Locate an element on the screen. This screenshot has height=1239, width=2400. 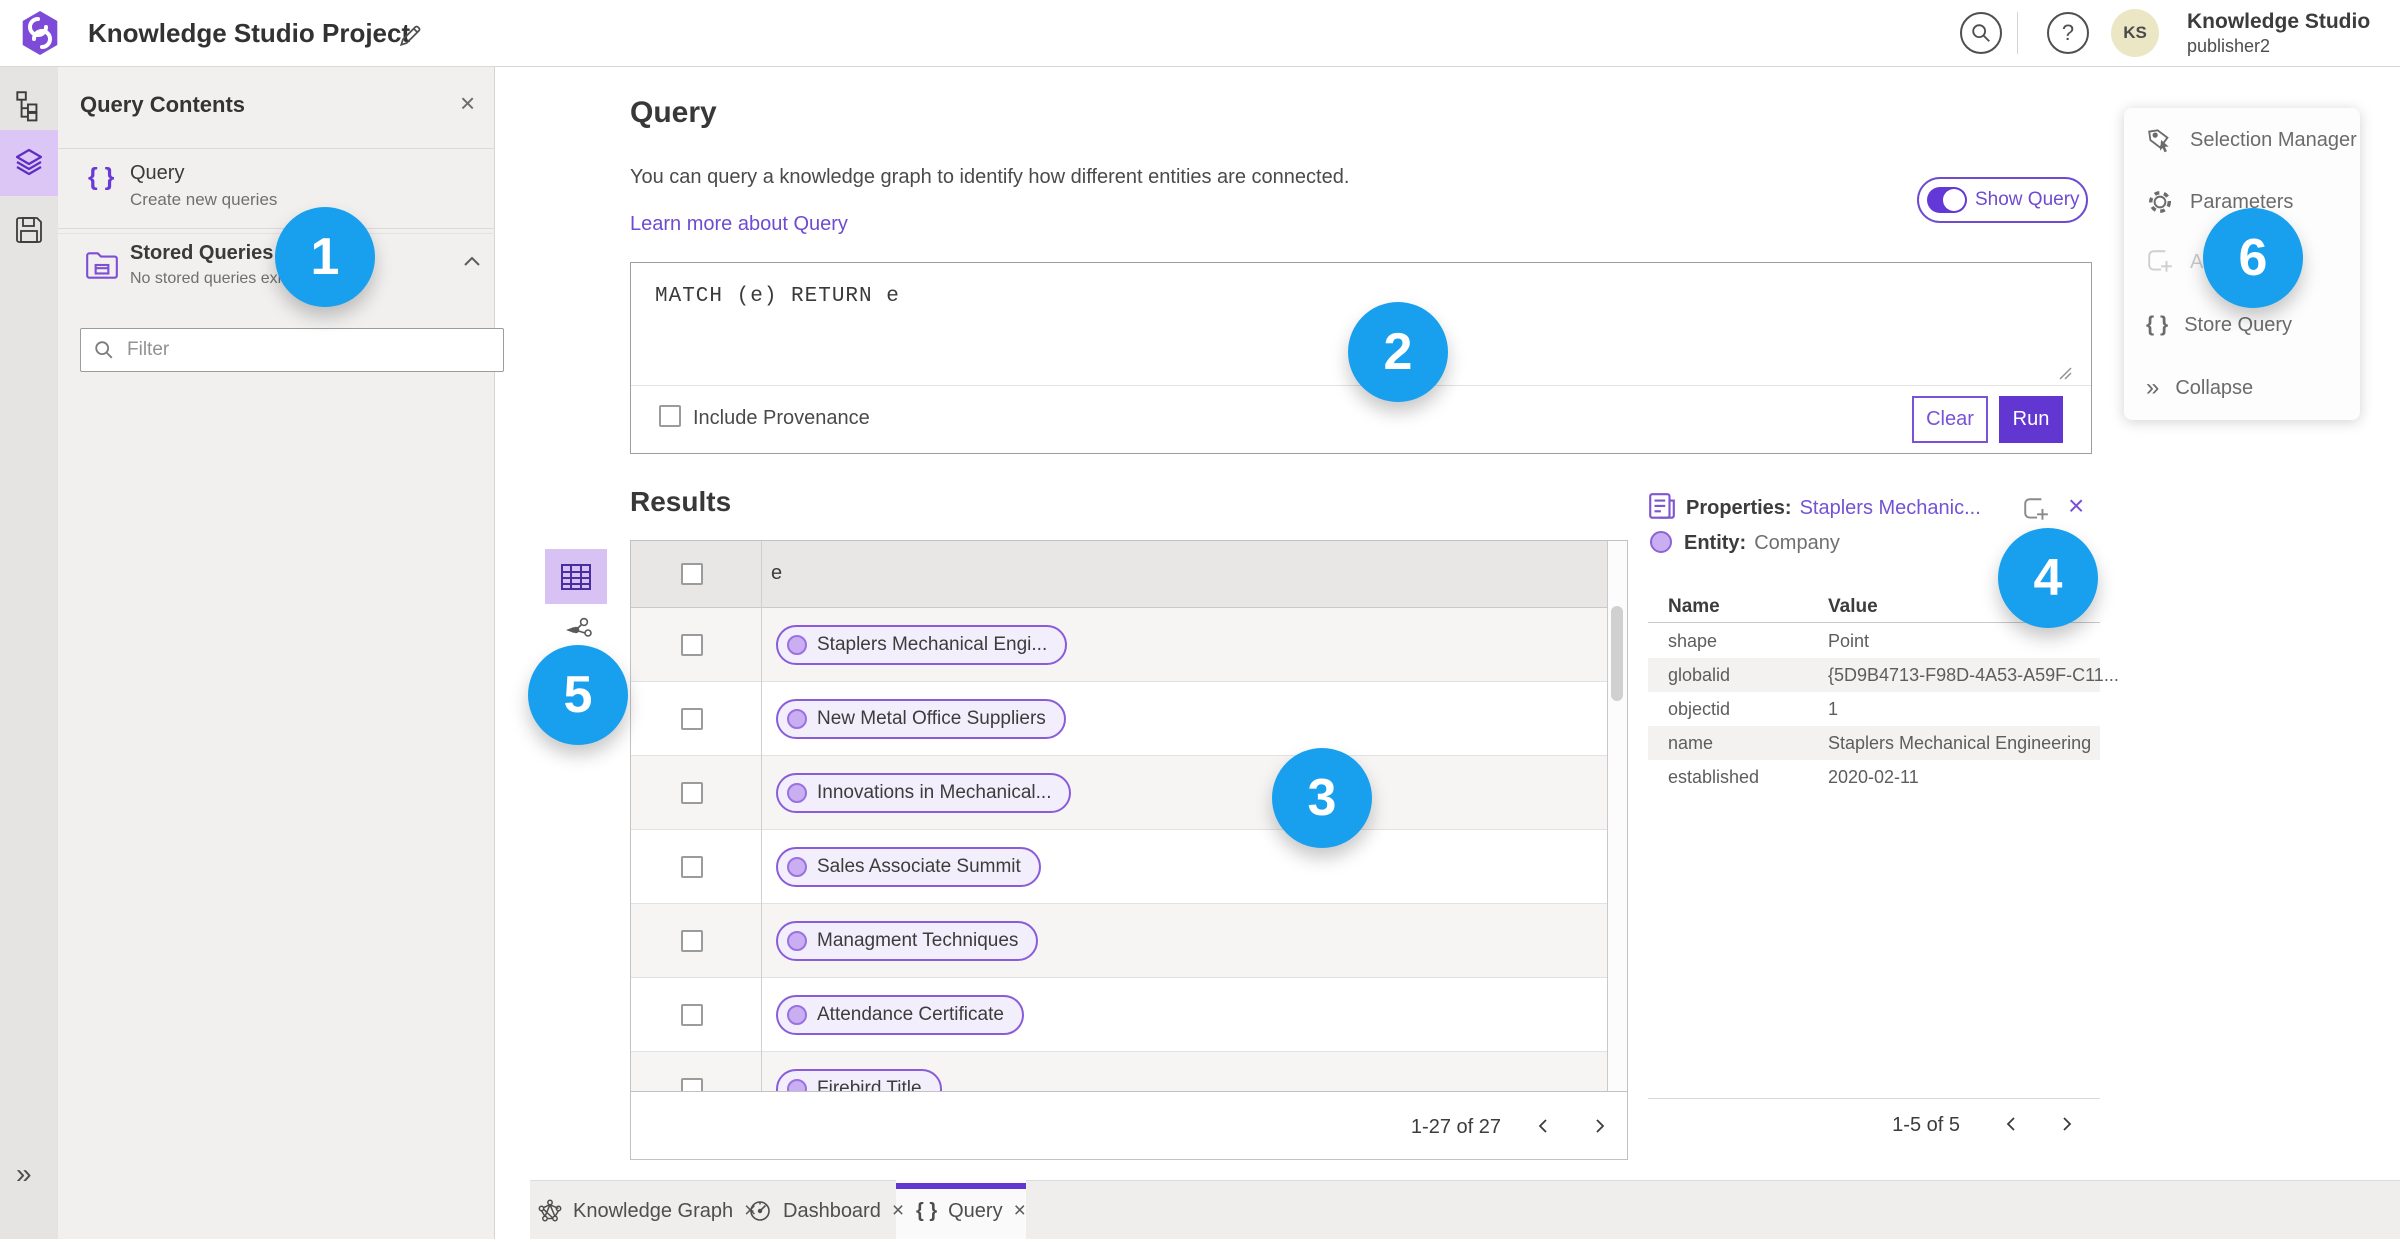
properties-close-button: × is located at coordinates (2076, 506).